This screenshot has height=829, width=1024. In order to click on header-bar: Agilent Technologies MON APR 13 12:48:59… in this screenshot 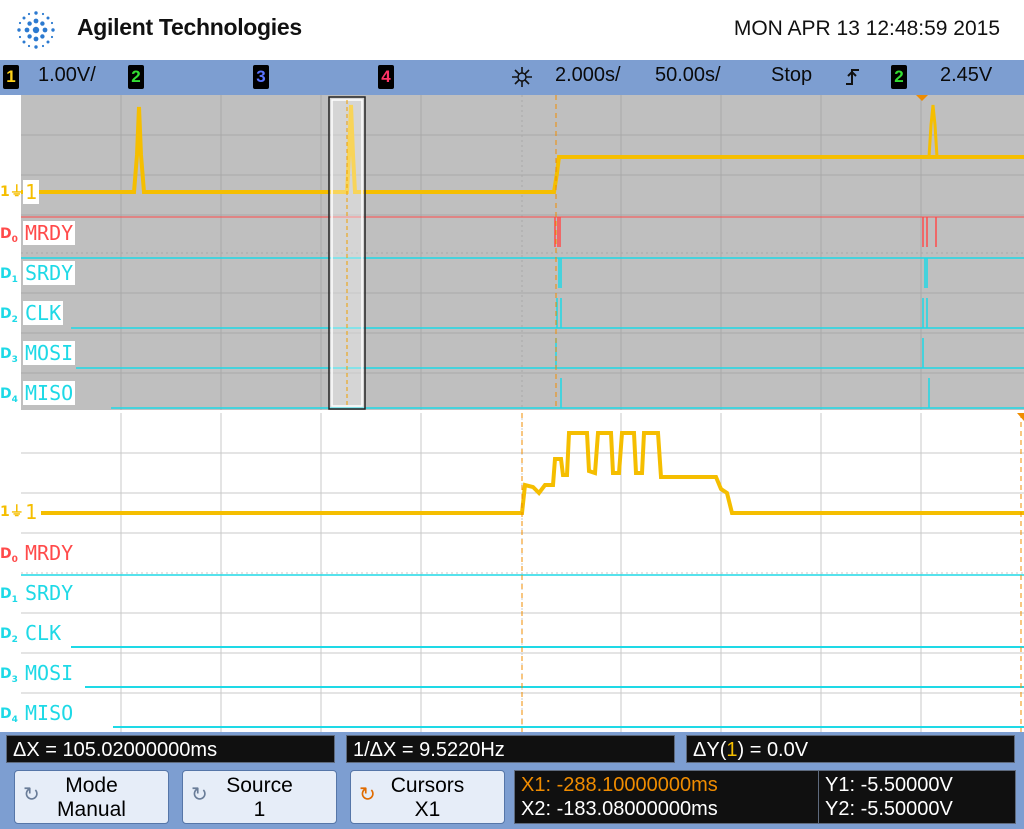, I will do `click(512, 30)`.